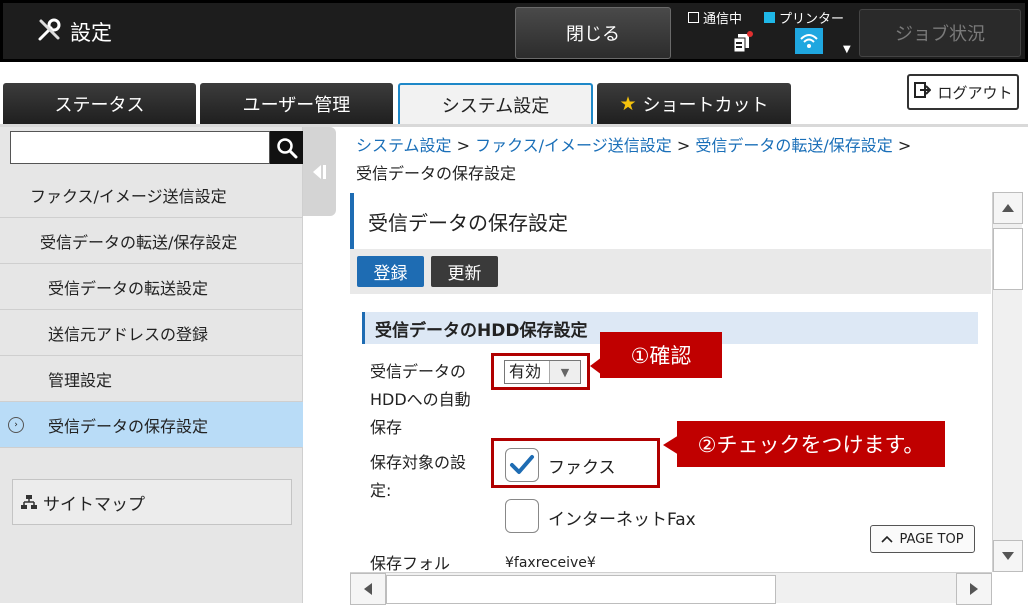 The image size is (1028, 605). I want to click on arrow-left-icon, so click(368, 589).